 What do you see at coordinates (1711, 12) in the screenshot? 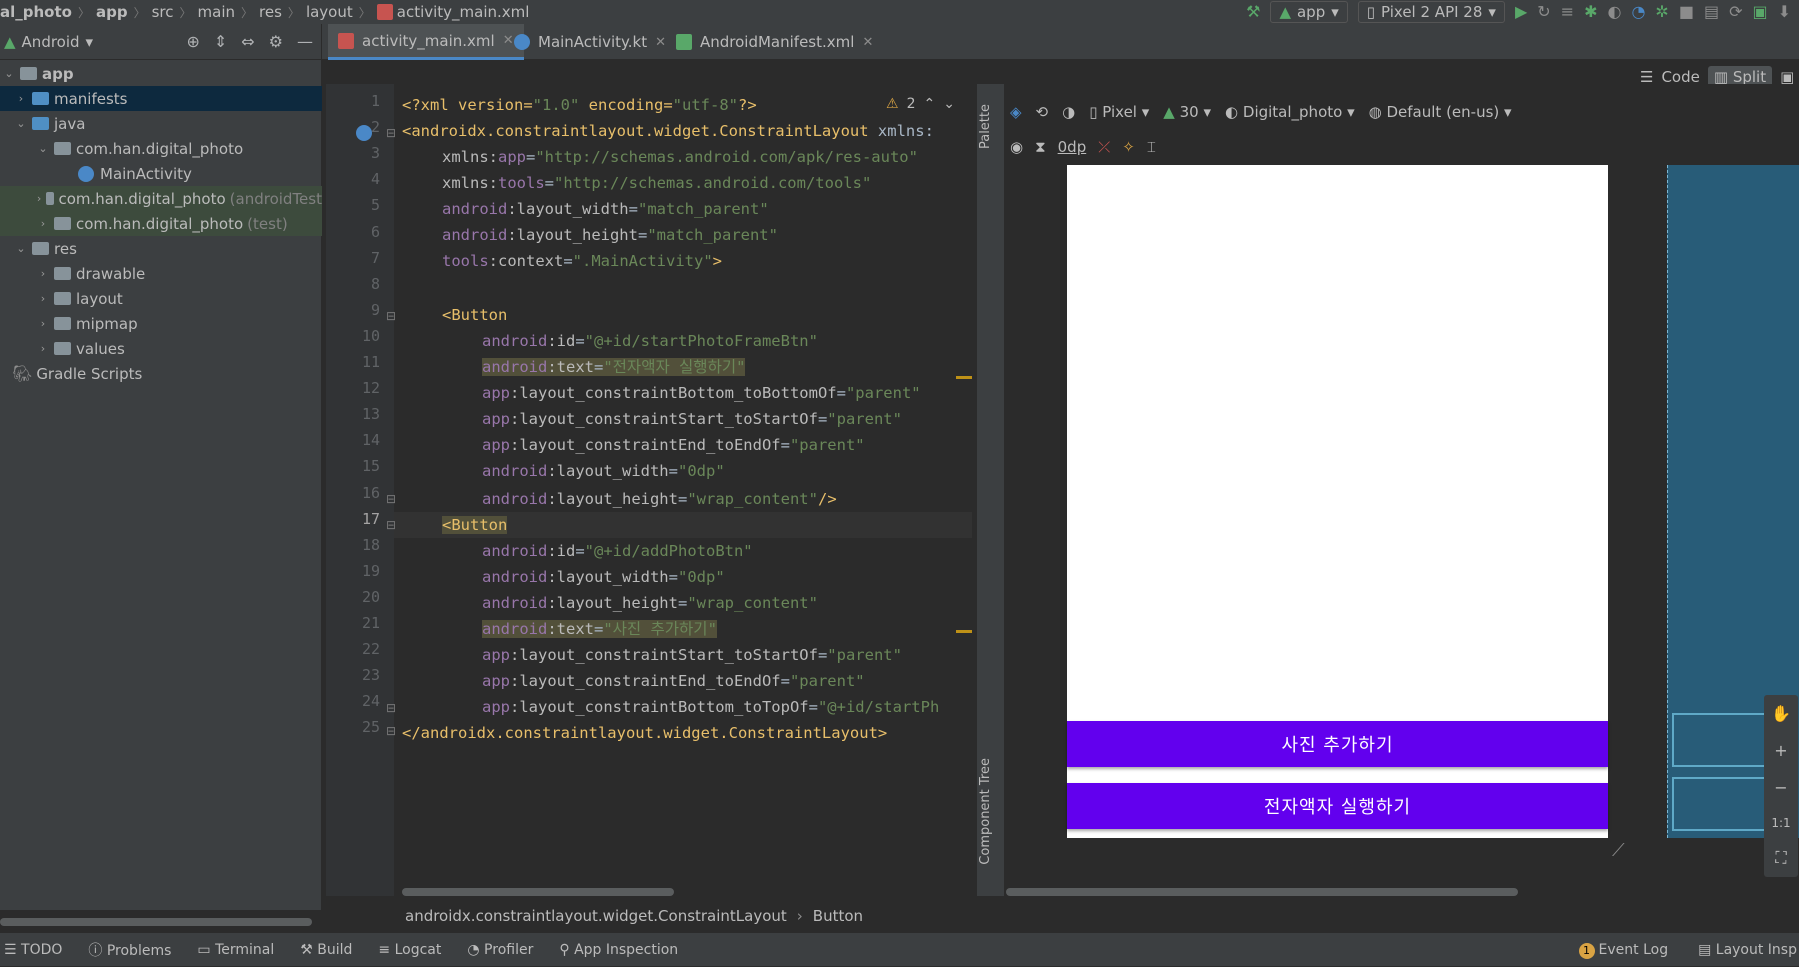
I see `project-structure-icon: ▤` at bounding box center [1711, 12].